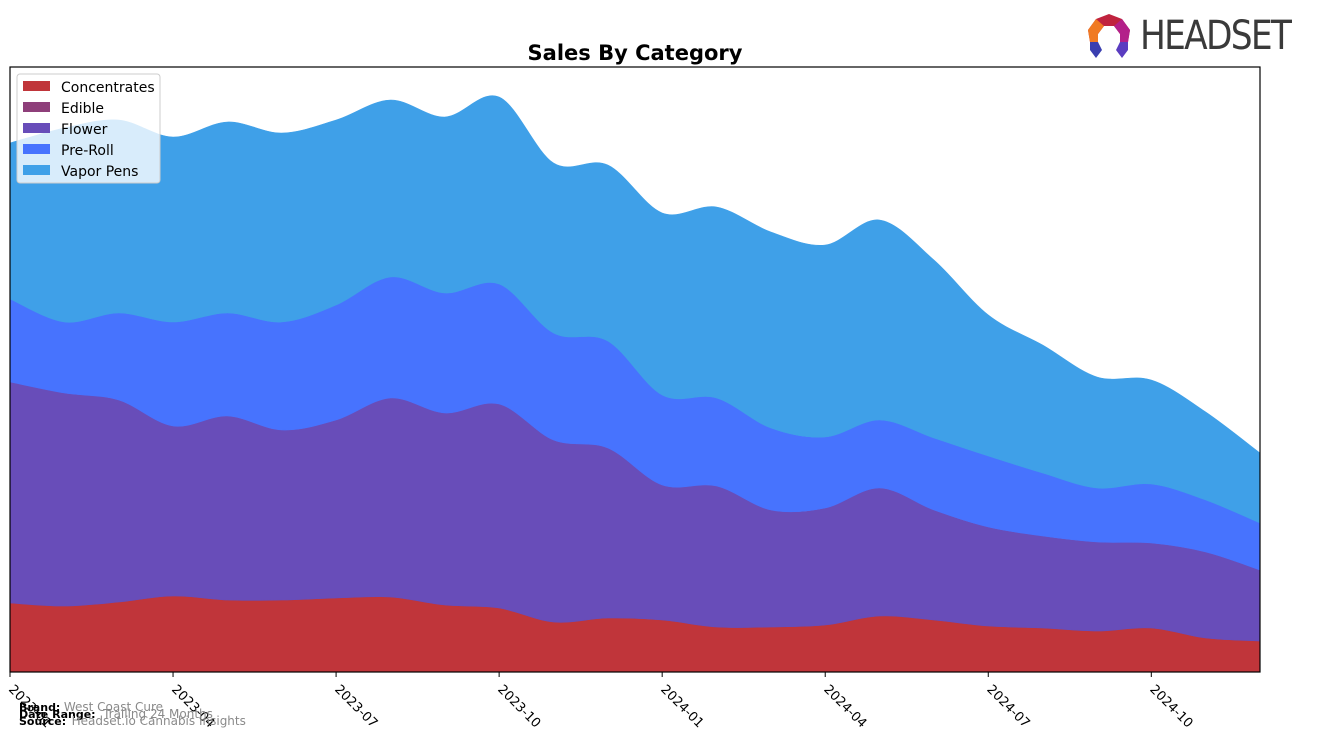  Describe the element at coordinates (36, 170) in the screenshot. I see `legend-swatch-vapor-pens` at that location.